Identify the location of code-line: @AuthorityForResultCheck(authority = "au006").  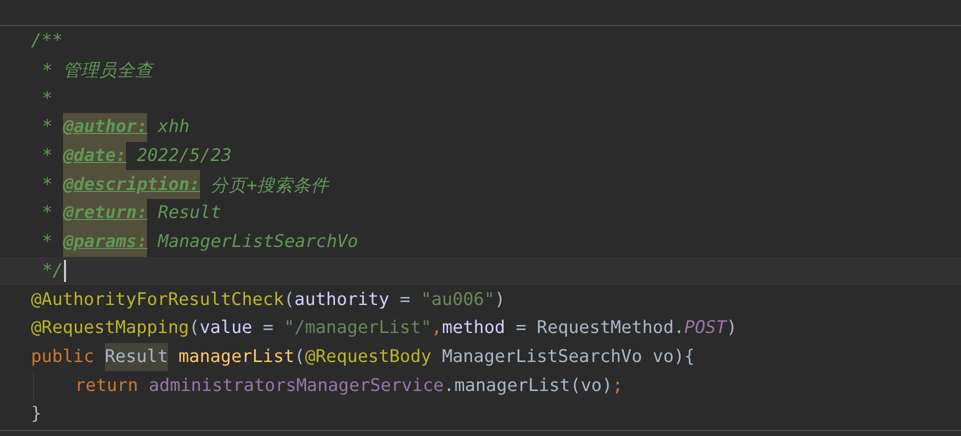
(268, 300).